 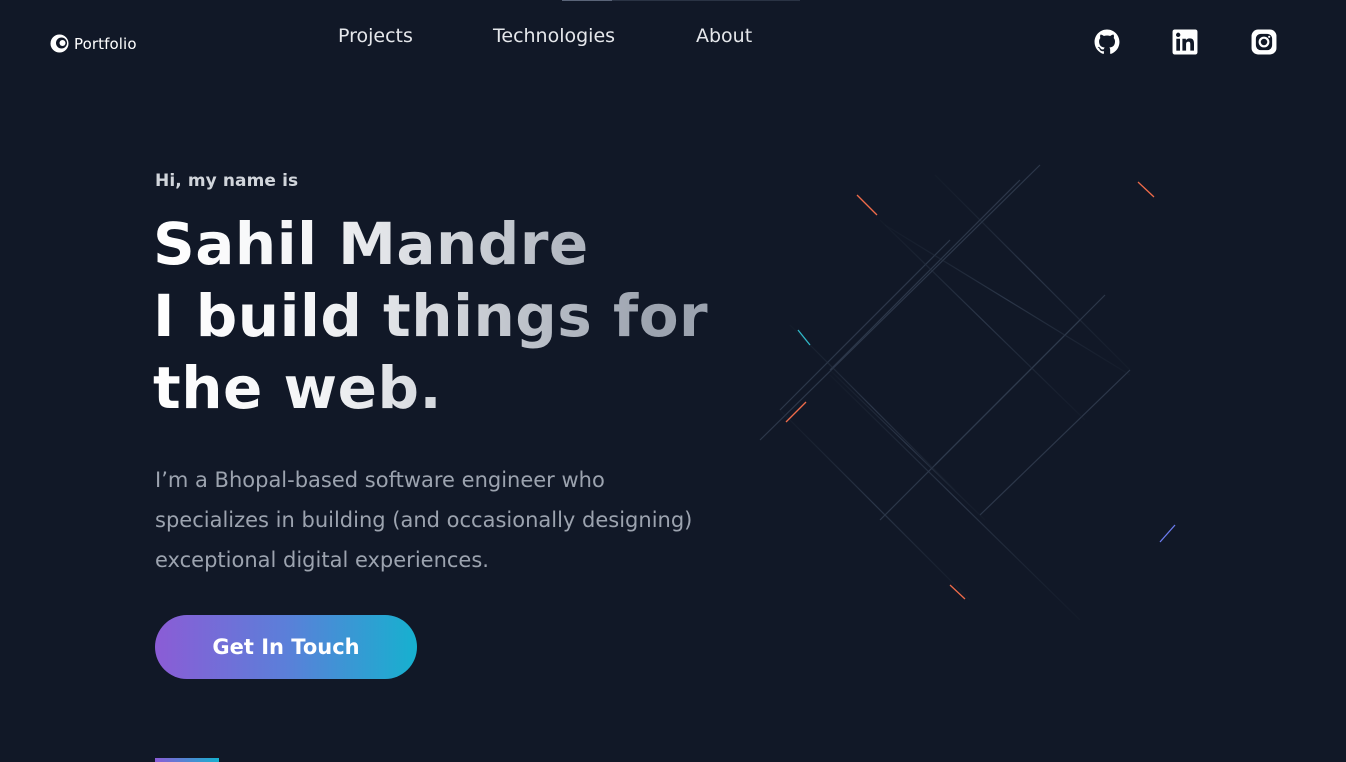 I want to click on instagram-link, so click(x=1264, y=42).